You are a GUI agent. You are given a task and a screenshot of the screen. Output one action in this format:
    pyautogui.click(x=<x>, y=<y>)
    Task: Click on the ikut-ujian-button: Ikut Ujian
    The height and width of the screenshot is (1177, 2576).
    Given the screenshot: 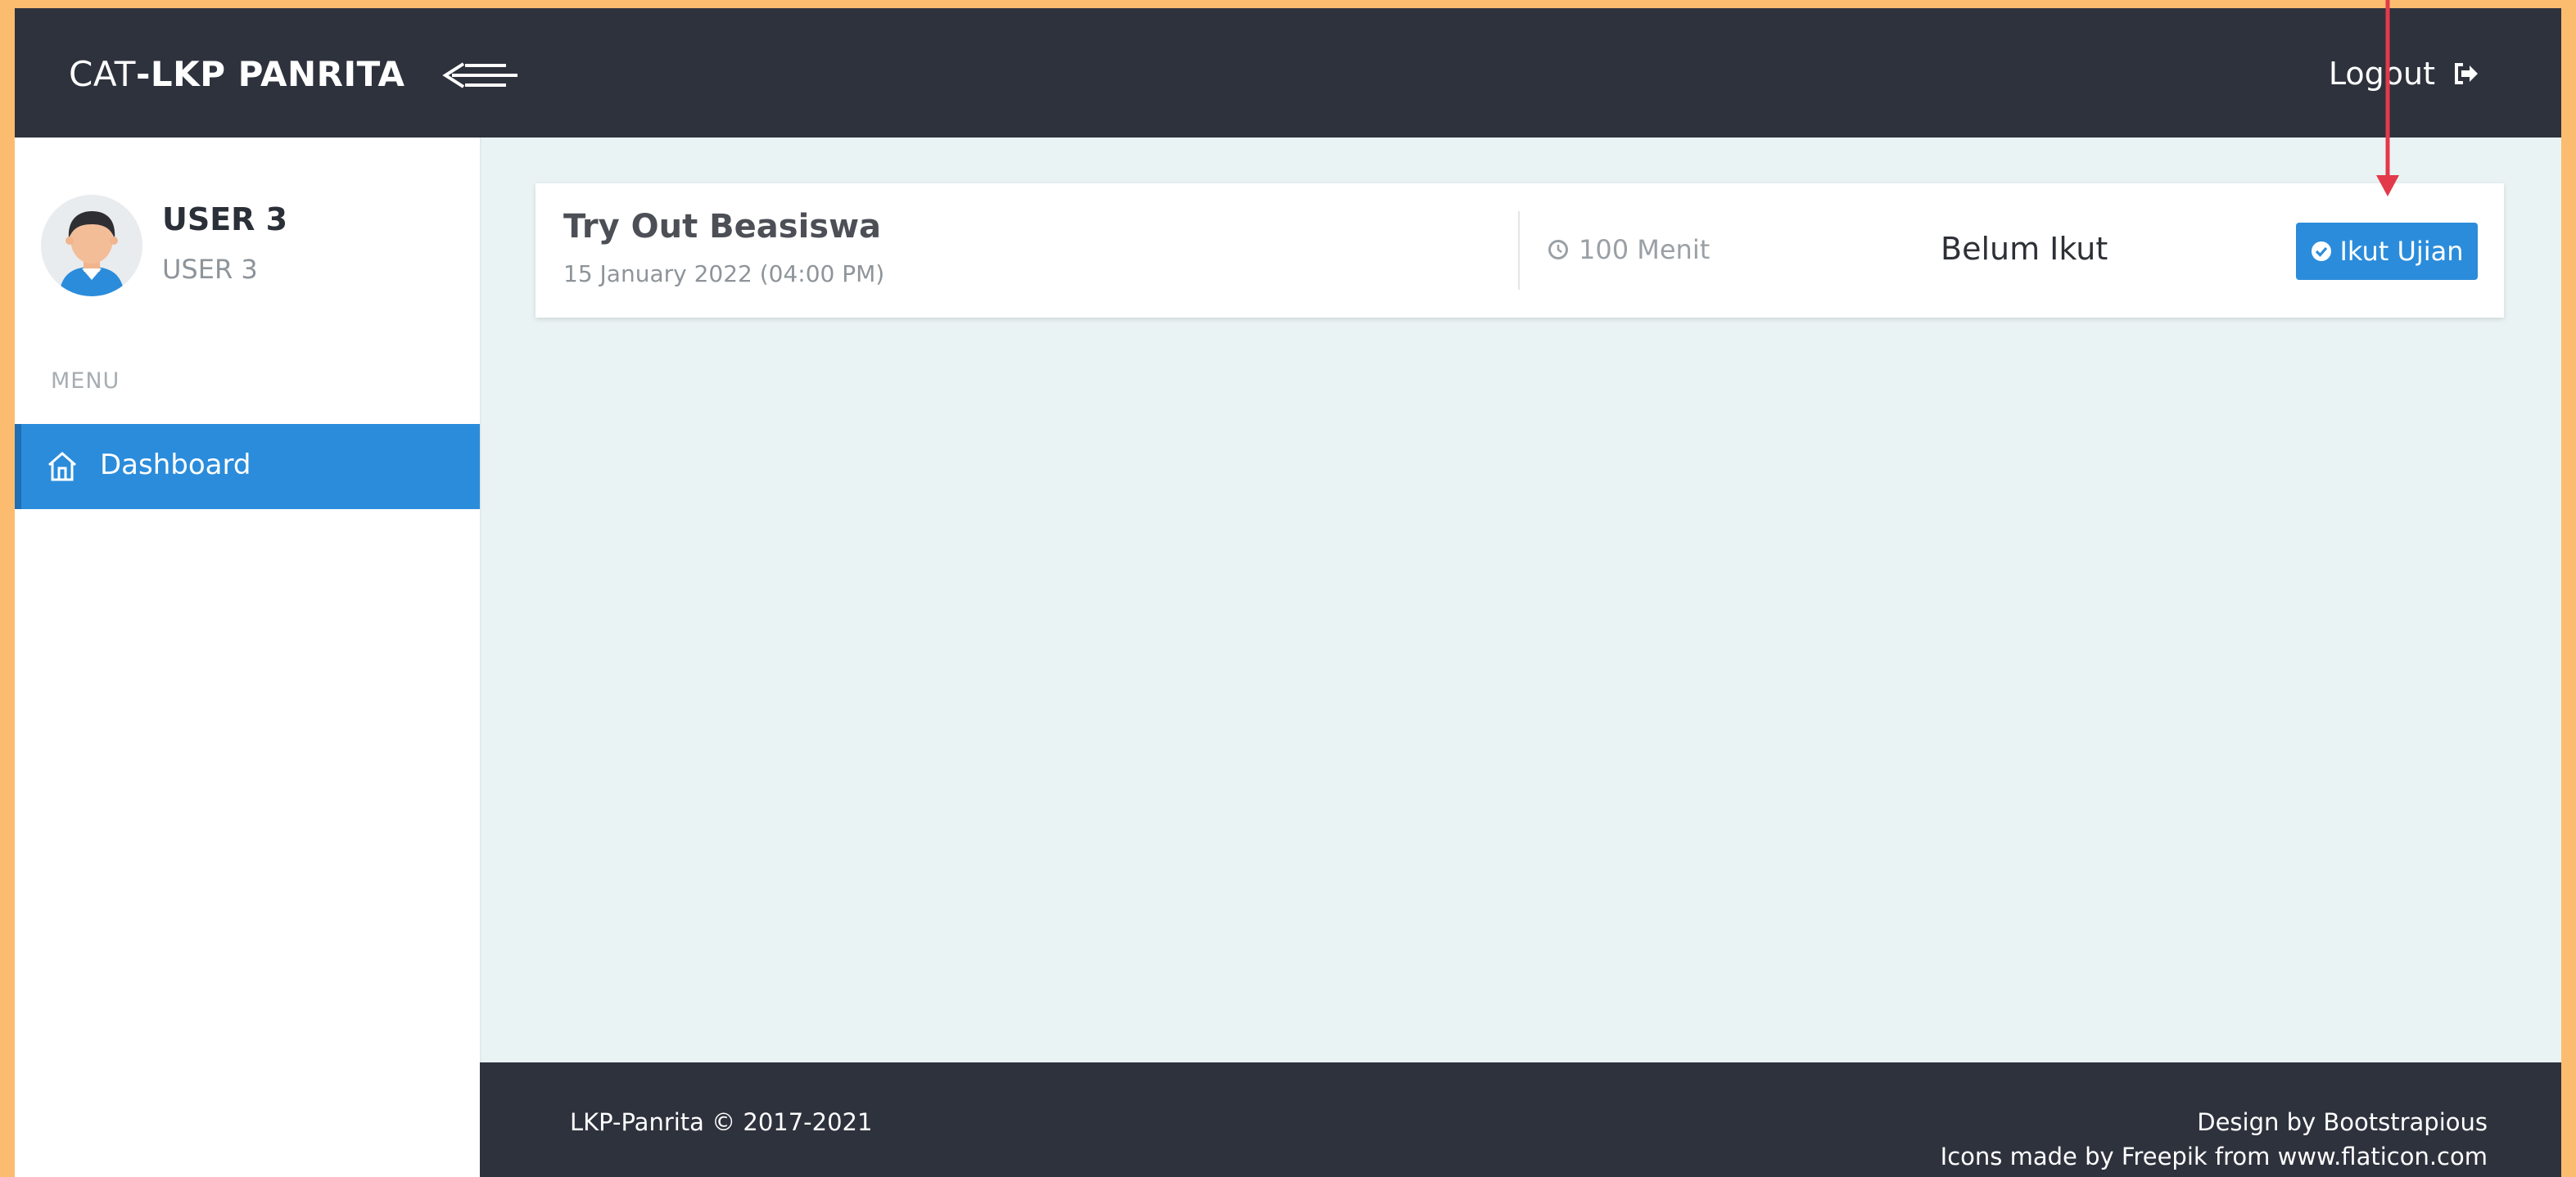 What is the action you would take?
    pyautogui.click(x=2387, y=251)
    